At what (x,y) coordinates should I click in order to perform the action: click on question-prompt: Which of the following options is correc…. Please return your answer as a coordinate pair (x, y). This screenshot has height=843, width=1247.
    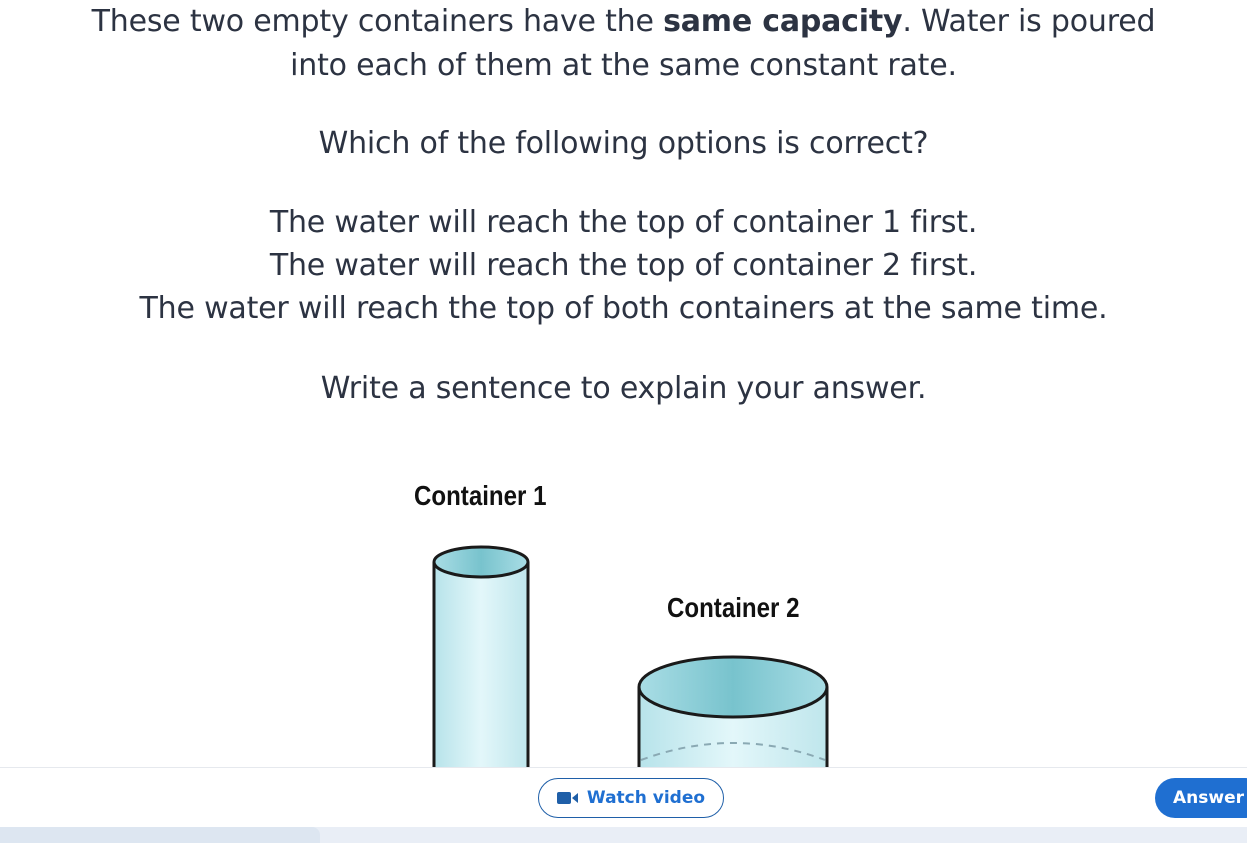
    Looking at the image, I should click on (623, 143).